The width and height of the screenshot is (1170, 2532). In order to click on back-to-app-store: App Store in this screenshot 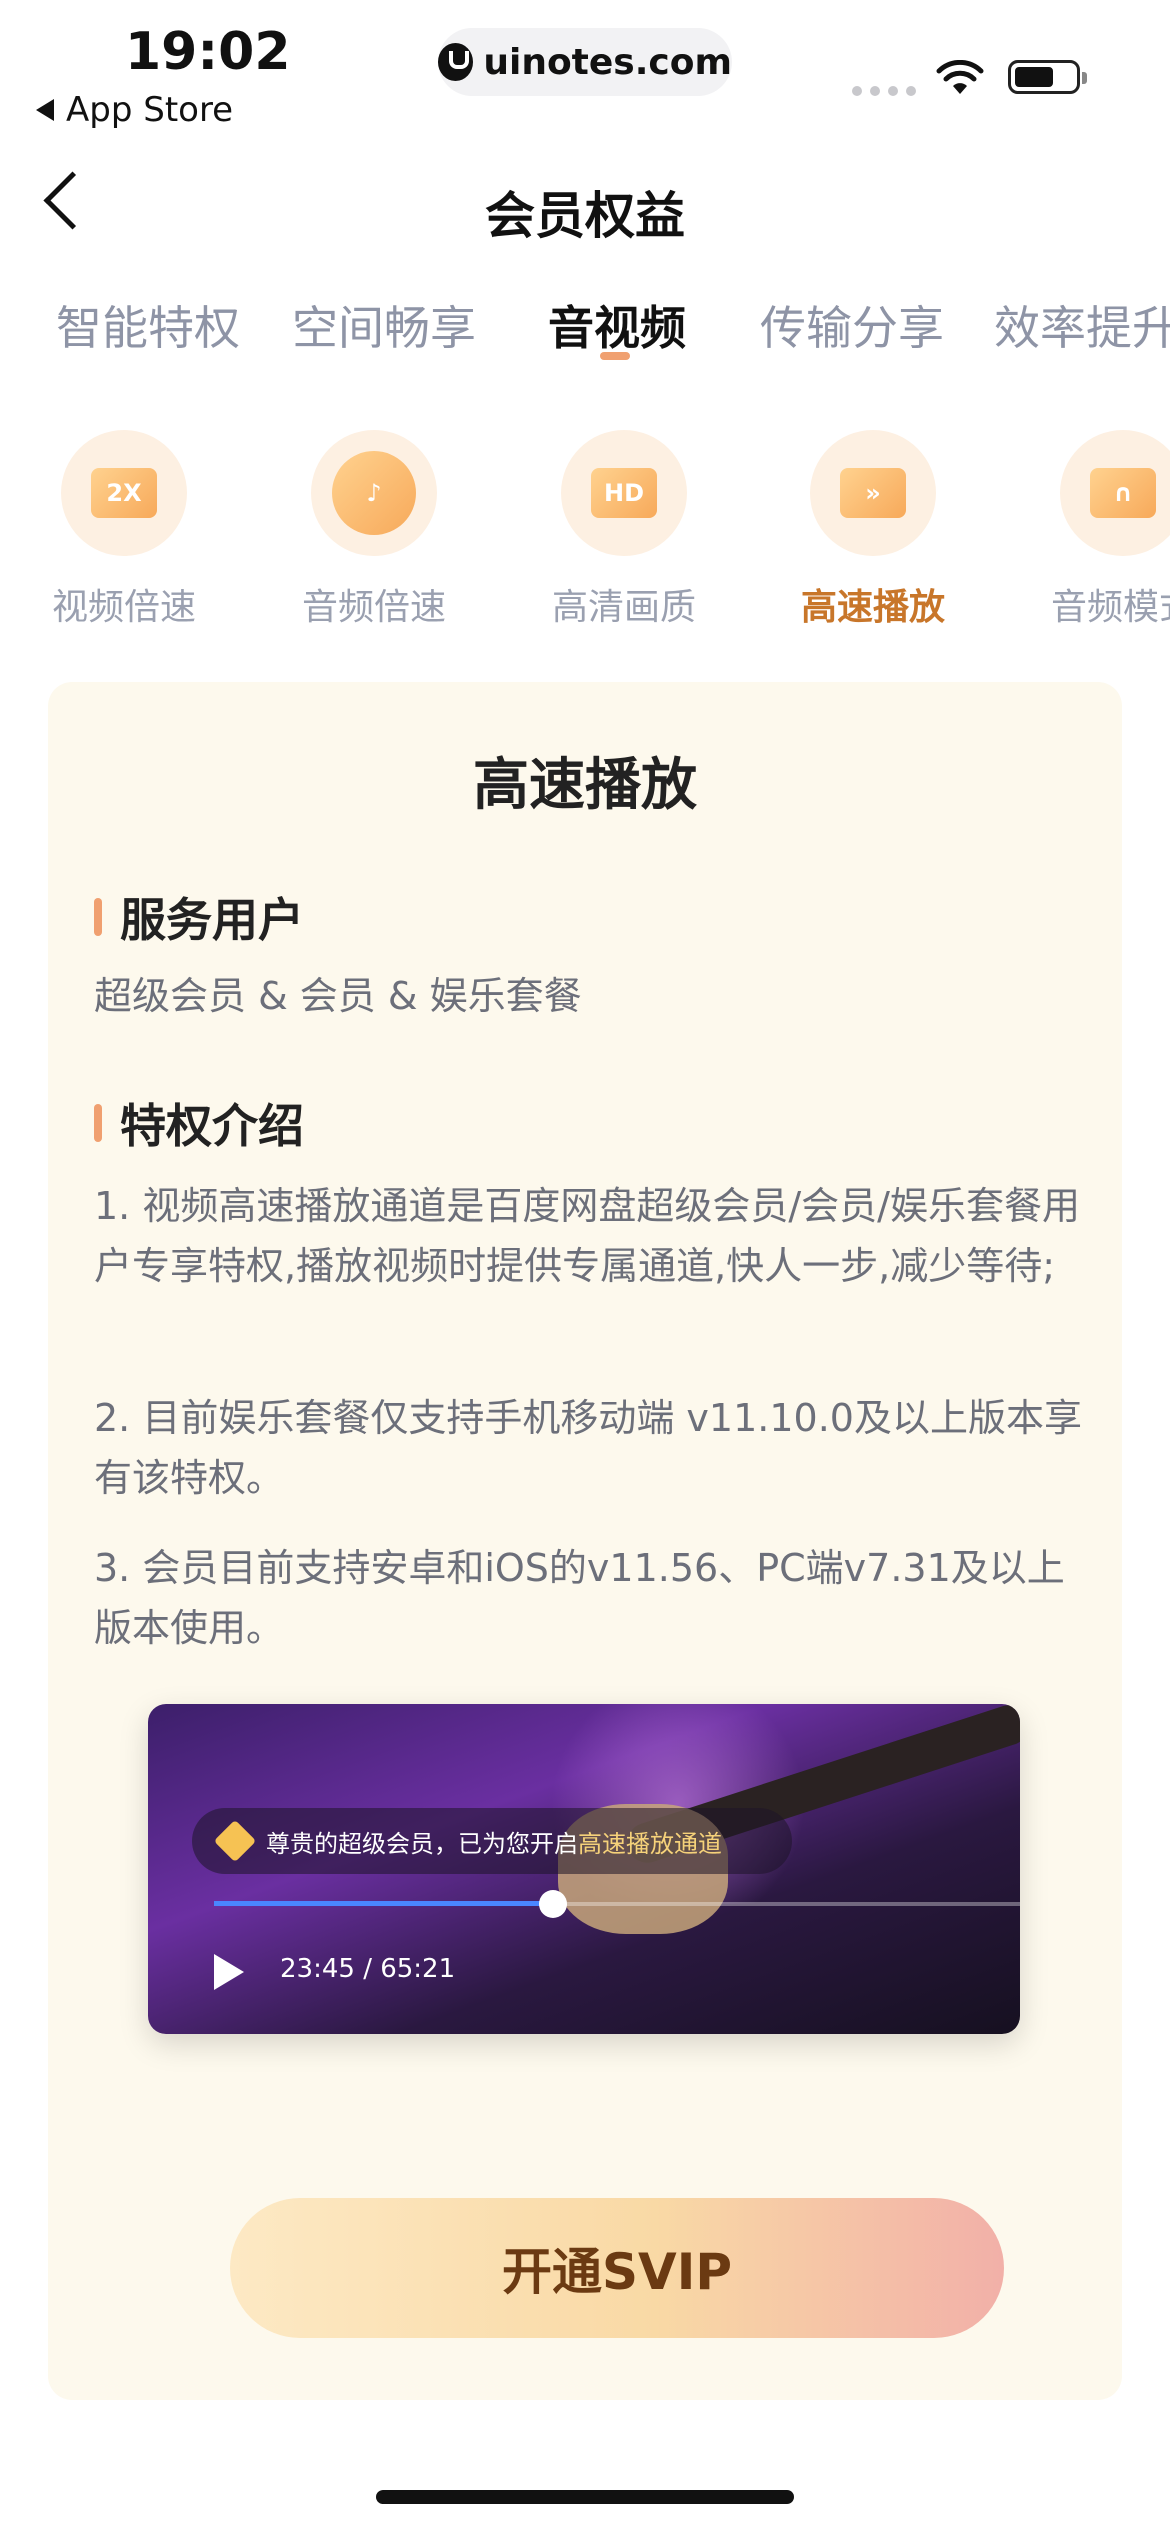, I will do `click(134, 110)`.